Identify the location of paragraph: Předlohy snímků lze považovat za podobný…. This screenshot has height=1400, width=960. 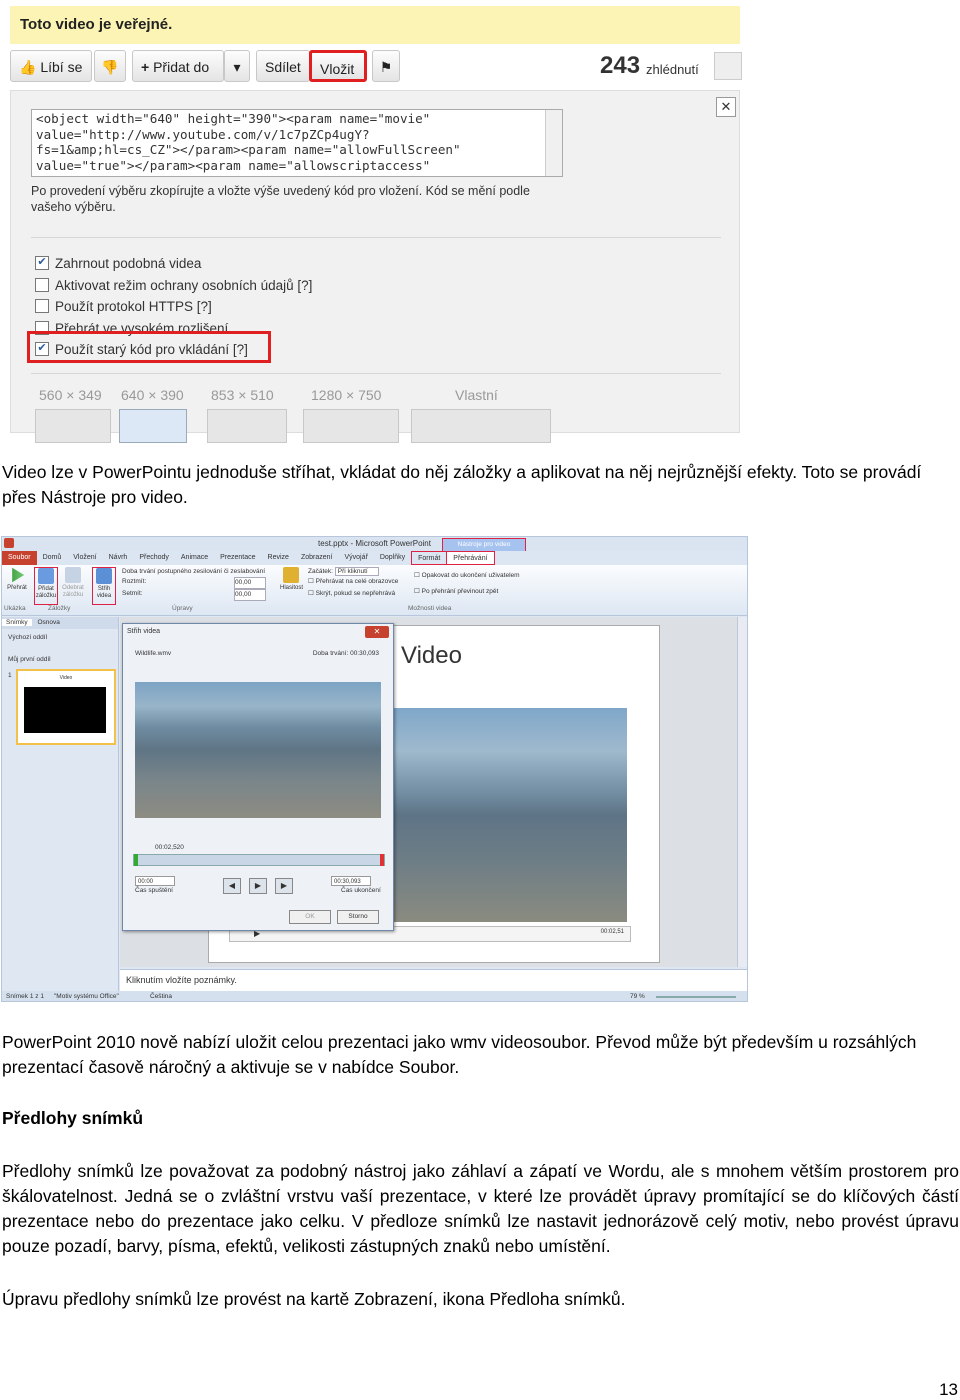
(480, 1208).